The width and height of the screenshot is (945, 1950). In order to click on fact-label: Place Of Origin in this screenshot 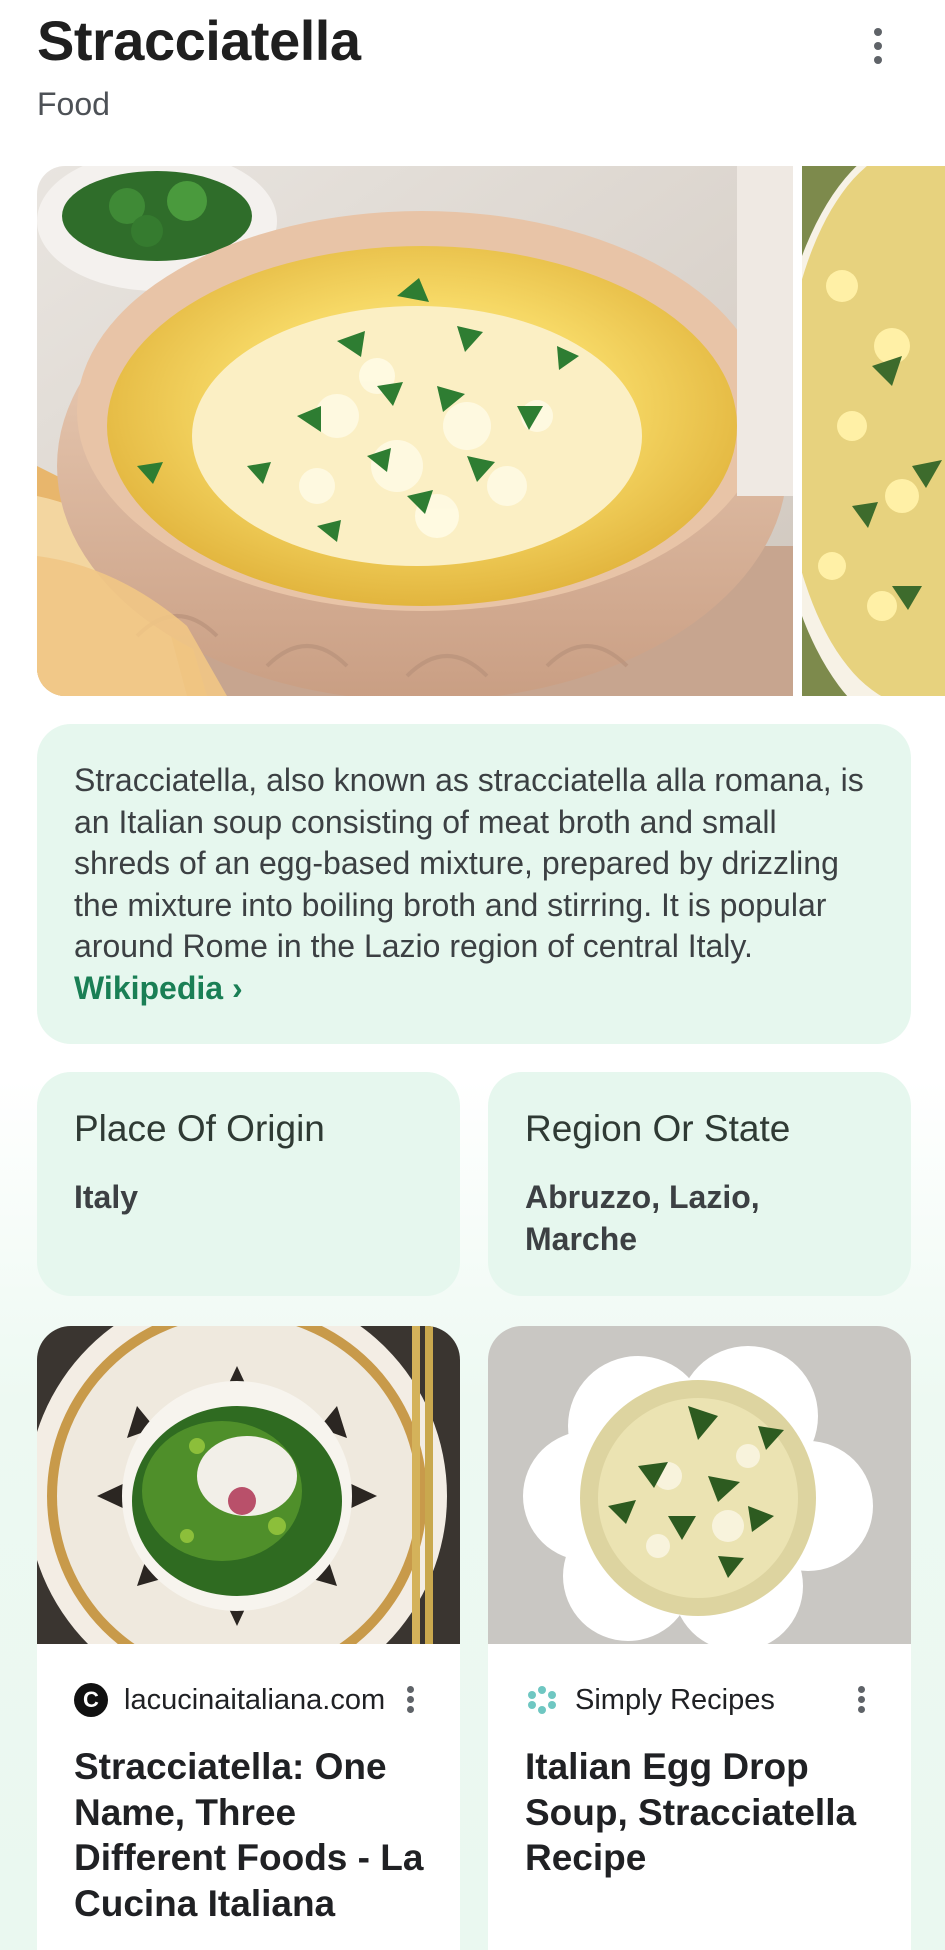, I will do `click(199, 1128)`.